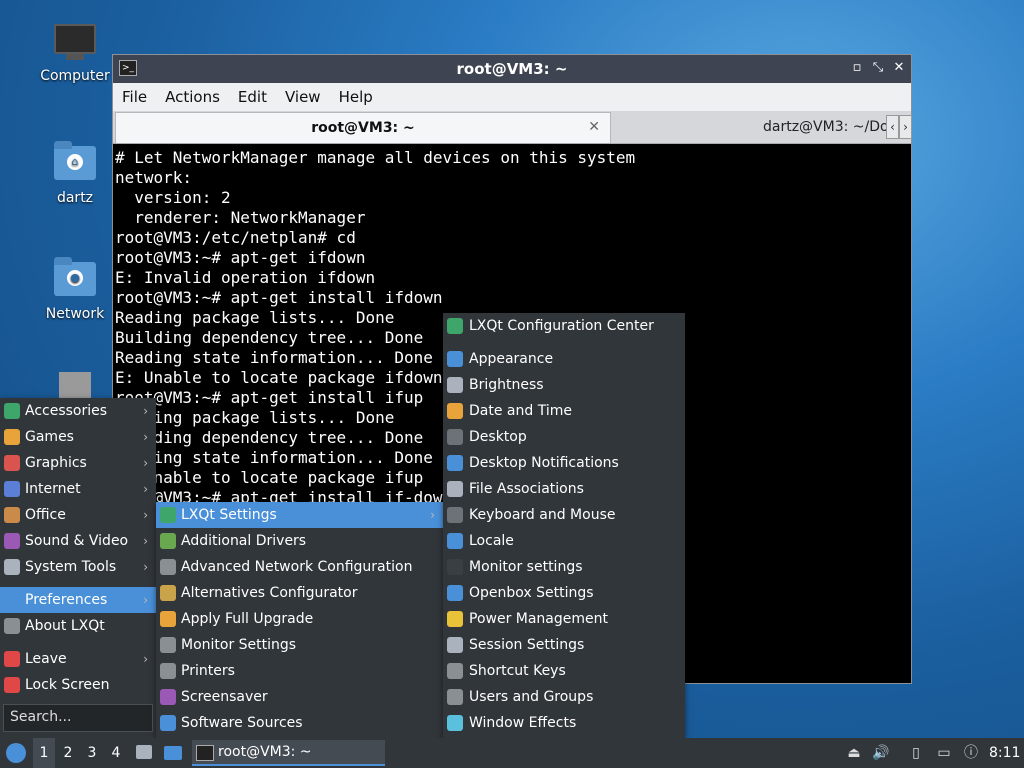 The width and height of the screenshot is (1024, 768). What do you see at coordinates (168, 619) in the screenshot?
I see `upgrade-icon` at bounding box center [168, 619].